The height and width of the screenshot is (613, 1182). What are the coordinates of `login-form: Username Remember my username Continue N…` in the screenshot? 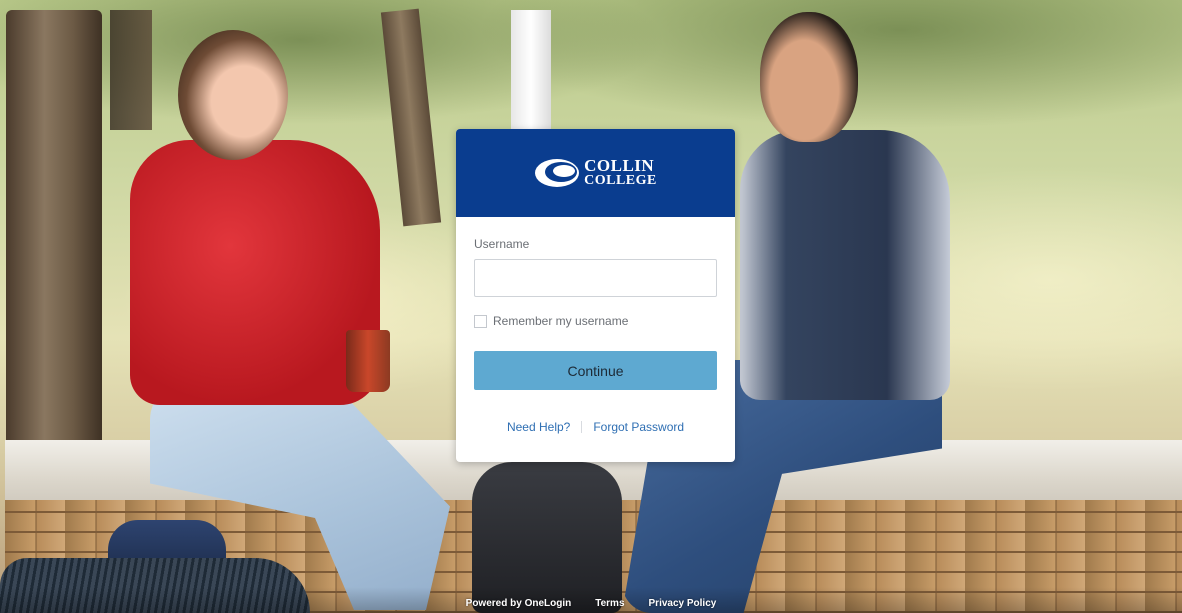 It's located at (595, 325).